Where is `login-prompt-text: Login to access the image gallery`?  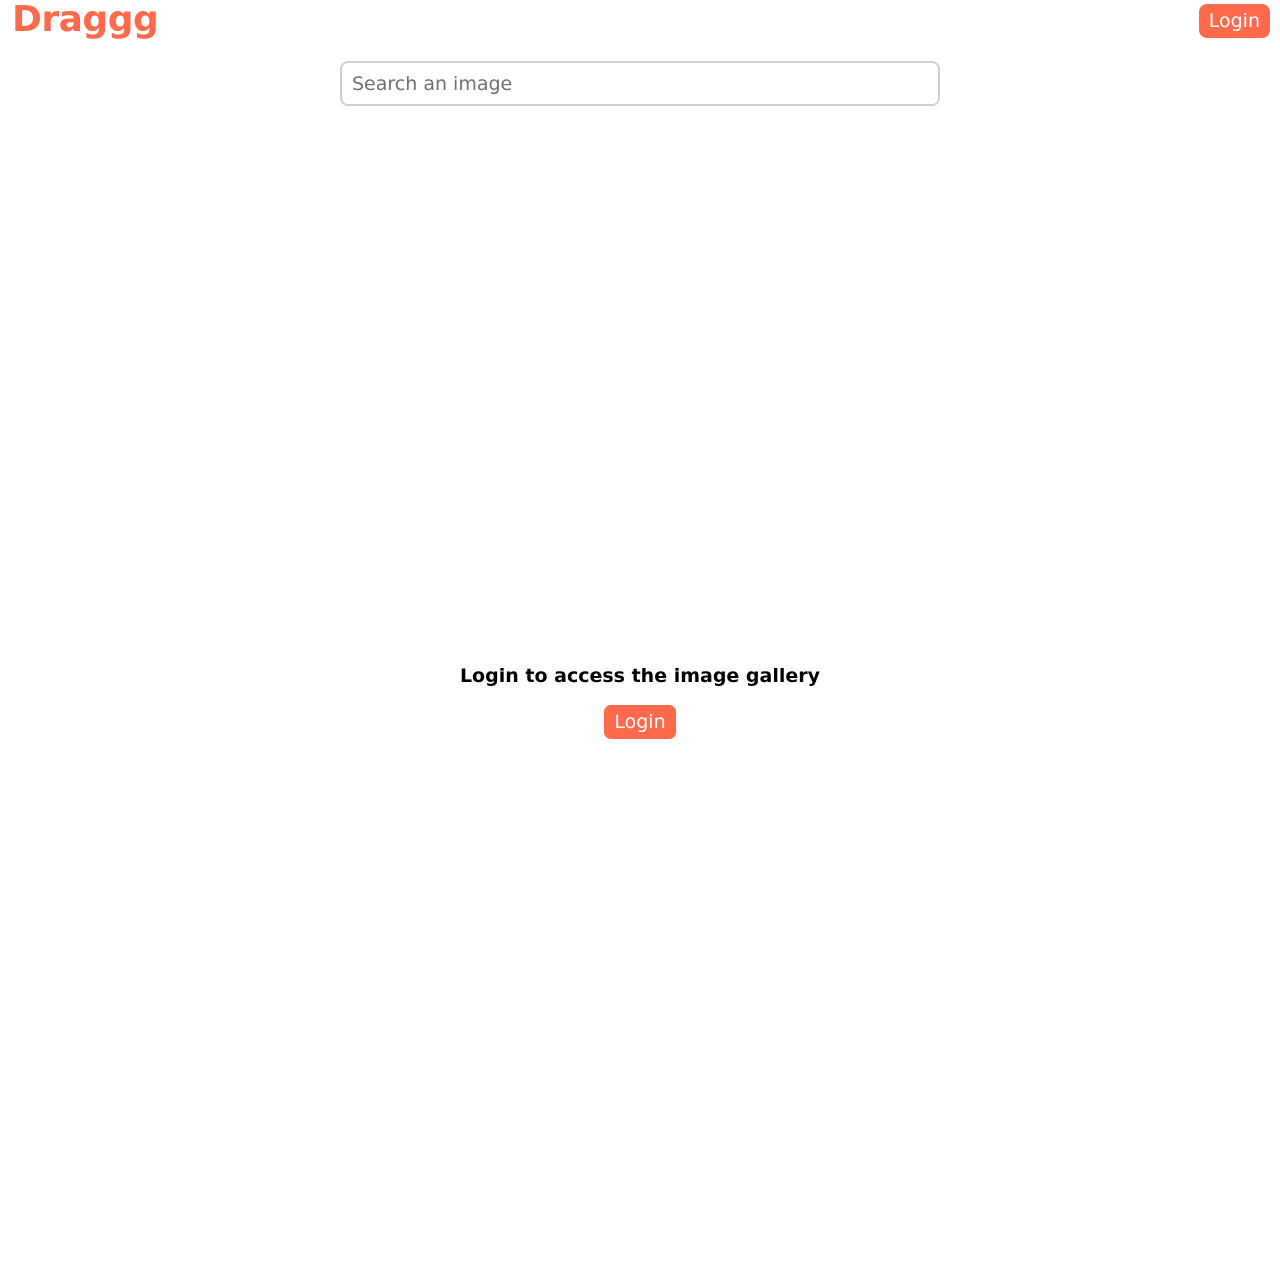 login-prompt-text: Login to access the image gallery is located at coordinates (640, 676).